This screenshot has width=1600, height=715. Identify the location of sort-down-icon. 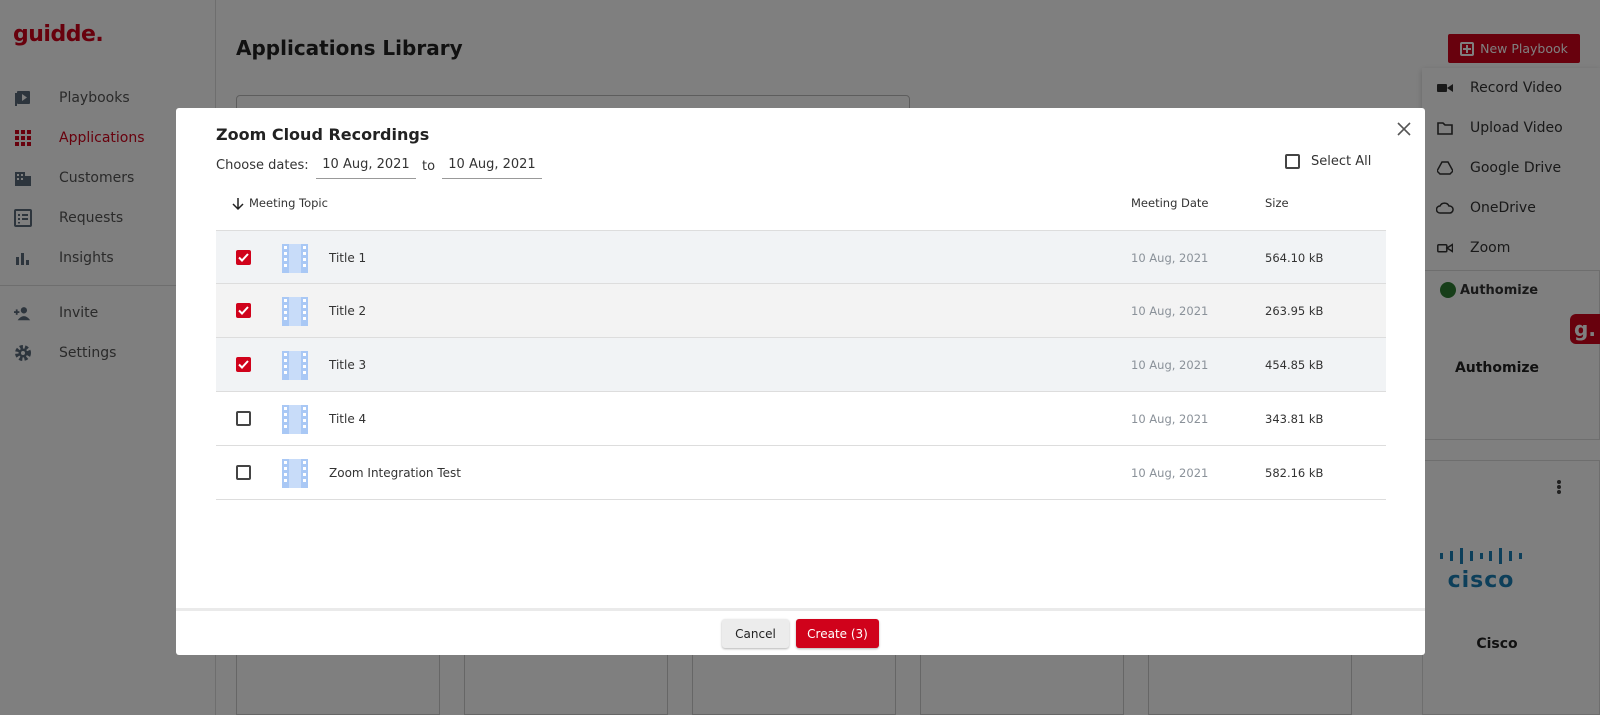
(238, 203).